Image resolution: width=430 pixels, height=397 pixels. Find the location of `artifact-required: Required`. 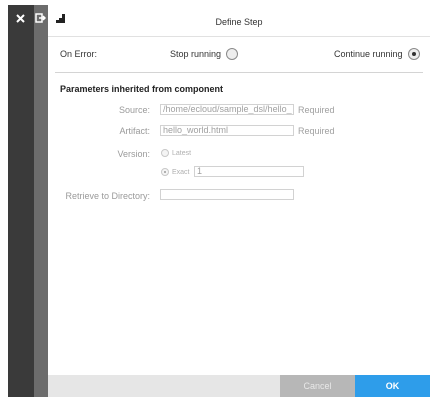

artifact-required: Required is located at coordinates (316, 131).